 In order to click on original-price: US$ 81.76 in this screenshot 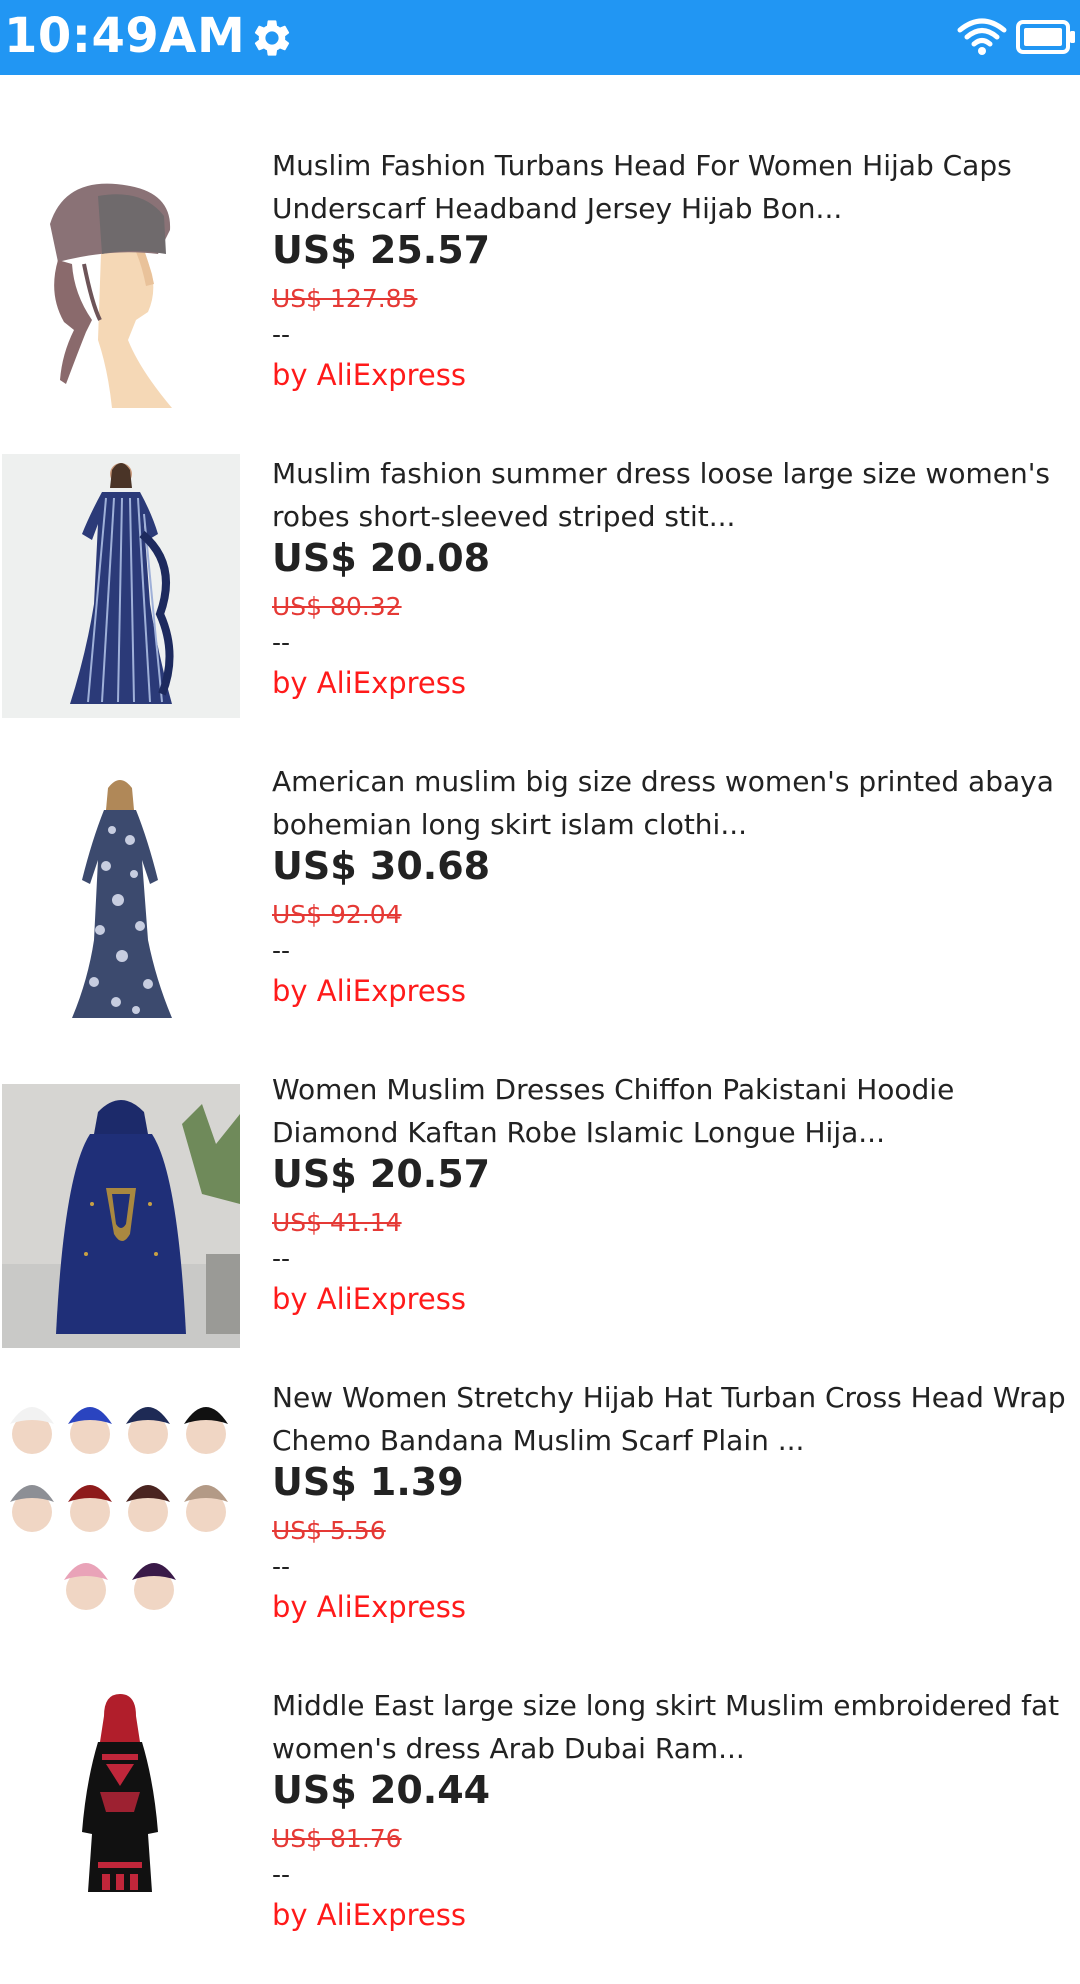, I will do `click(337, 1838)`.